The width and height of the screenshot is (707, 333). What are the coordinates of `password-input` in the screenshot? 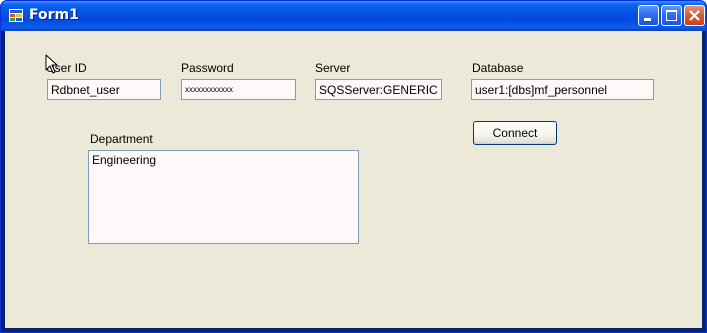 It's located at (238, 89).